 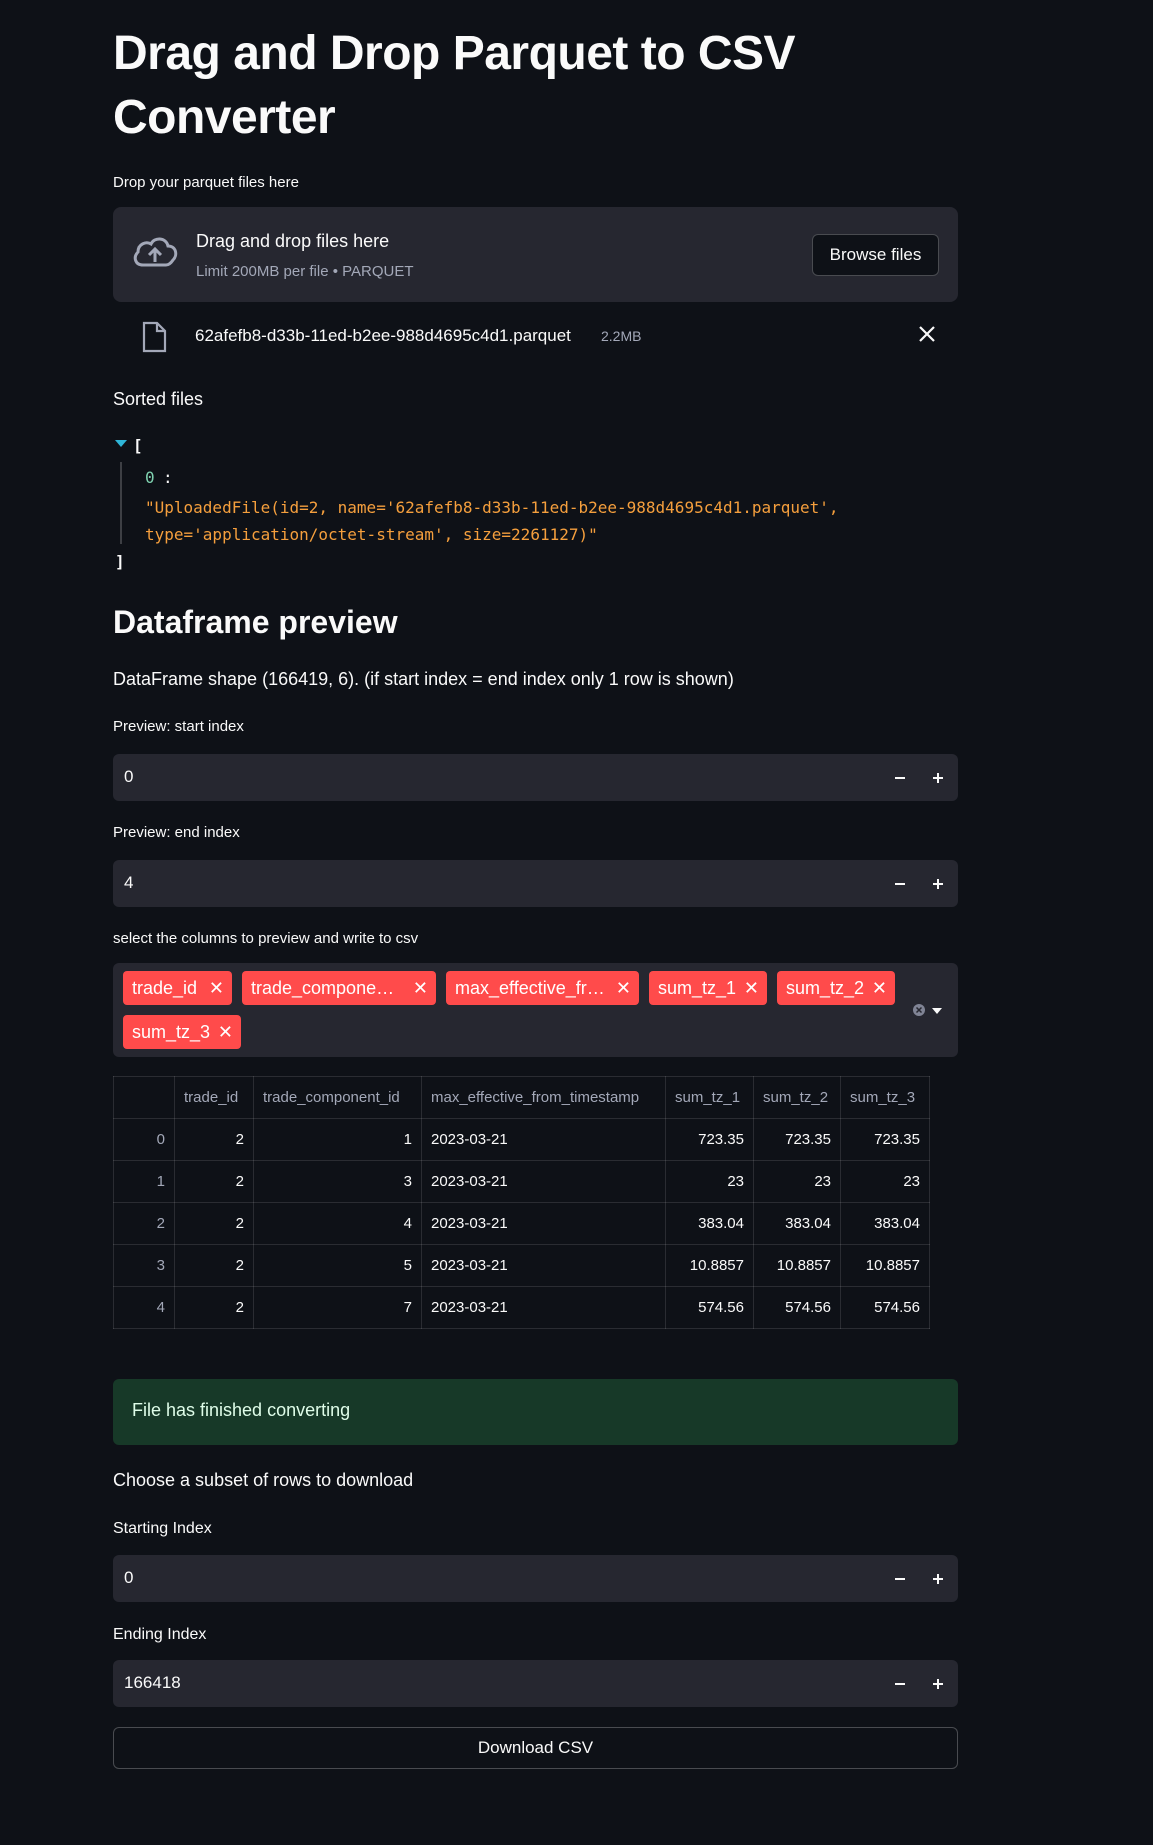 I want to click on collapse-caret-icon, so click(x=121, y=443).